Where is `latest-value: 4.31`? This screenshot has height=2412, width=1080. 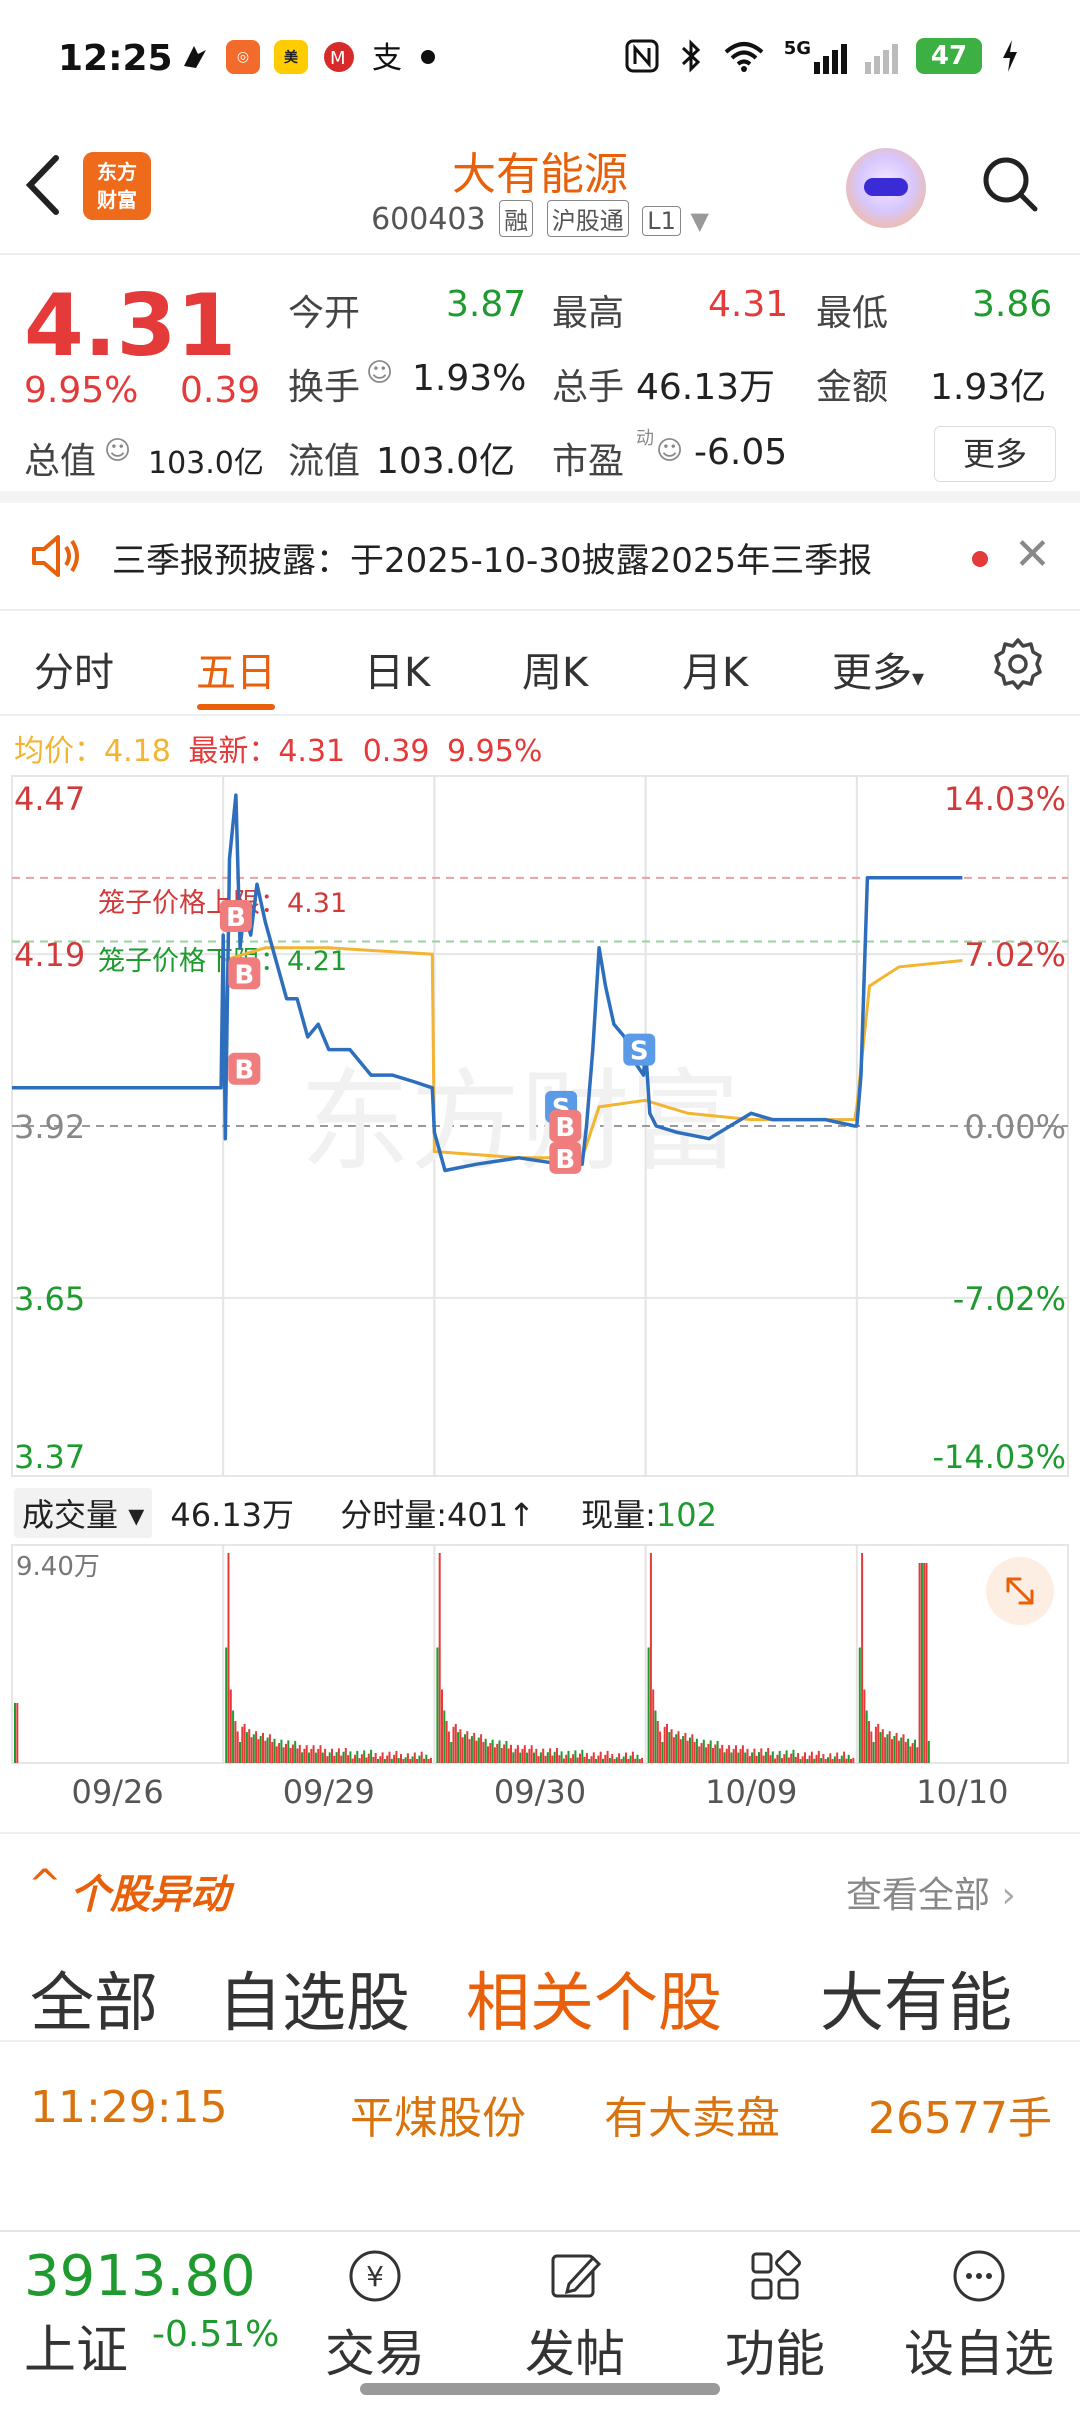 latest-value: 4.31 is located at coordinates (312, 751).